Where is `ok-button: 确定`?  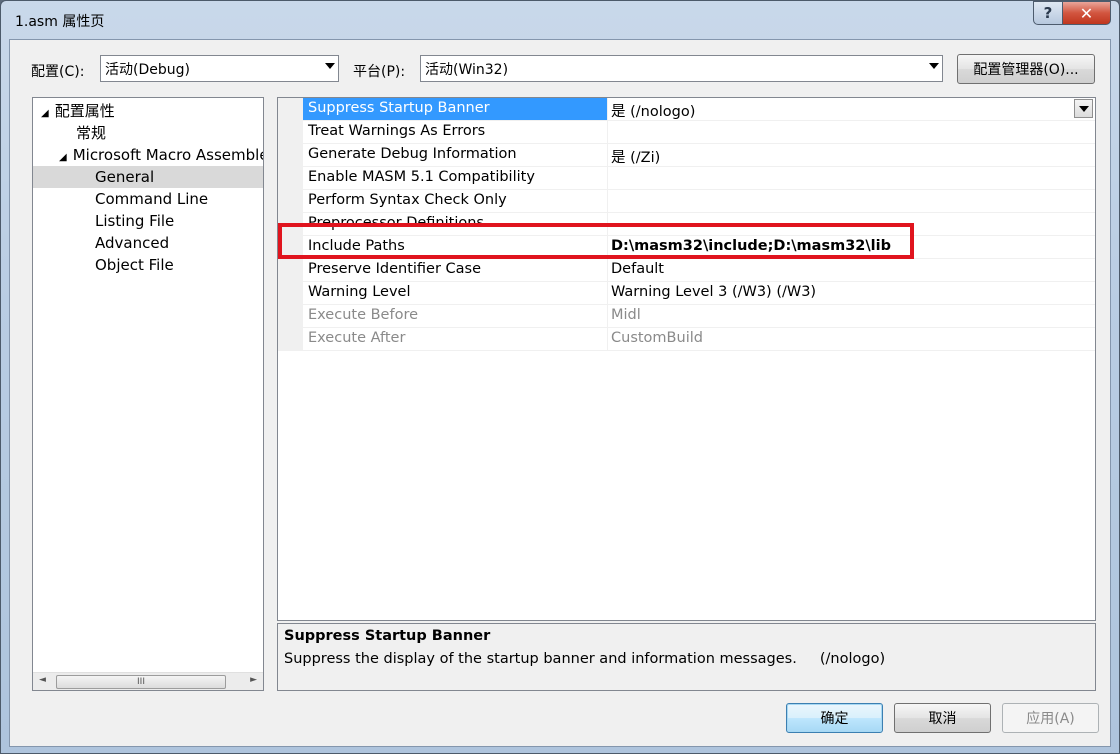 ok-button: 确定 is located at coordinates (834, 718).